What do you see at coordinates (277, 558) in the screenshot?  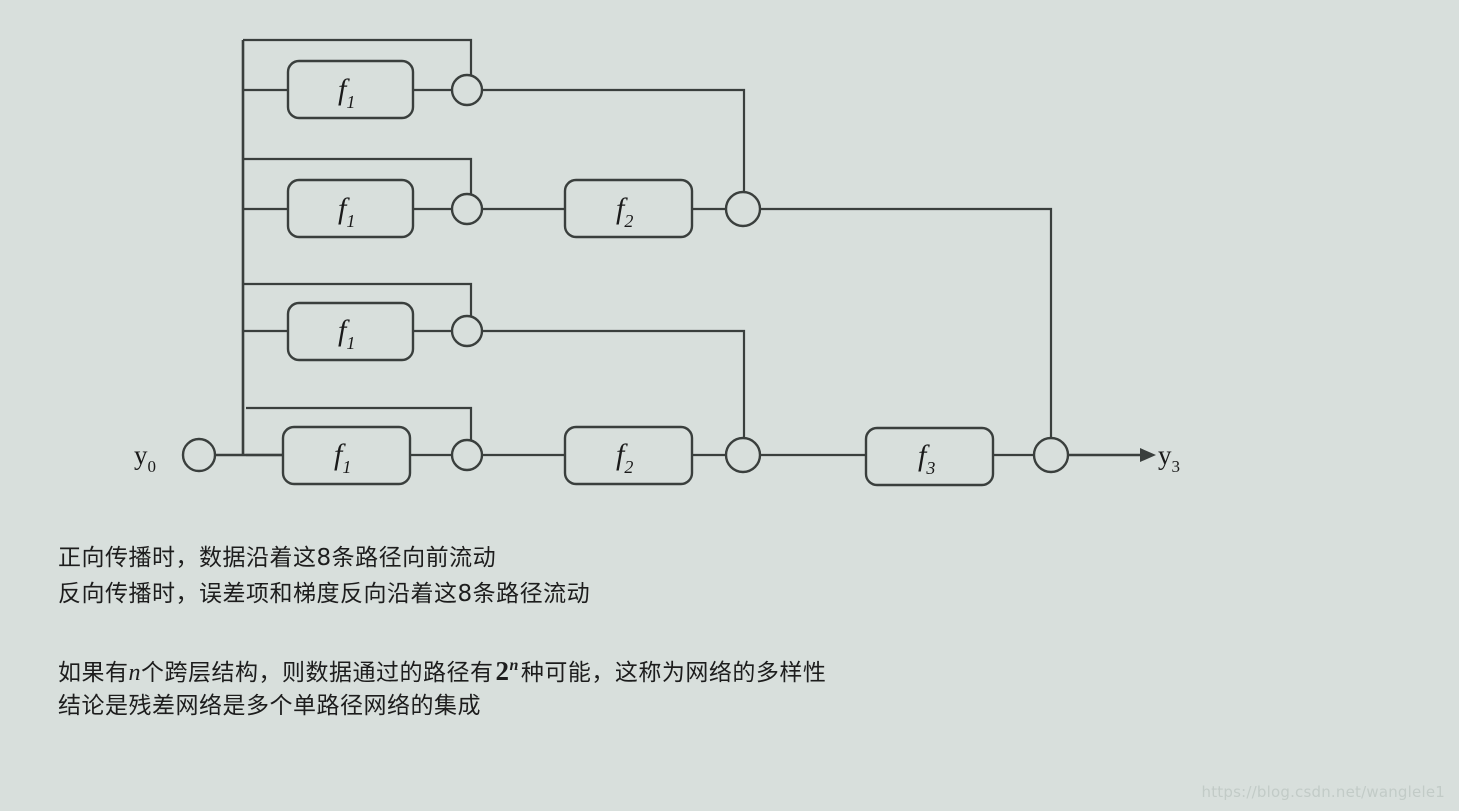 I see `caption-forward-propagation: 正向传播时，数据沿着这8条路径向前流动` at bounding box center [277, 558].